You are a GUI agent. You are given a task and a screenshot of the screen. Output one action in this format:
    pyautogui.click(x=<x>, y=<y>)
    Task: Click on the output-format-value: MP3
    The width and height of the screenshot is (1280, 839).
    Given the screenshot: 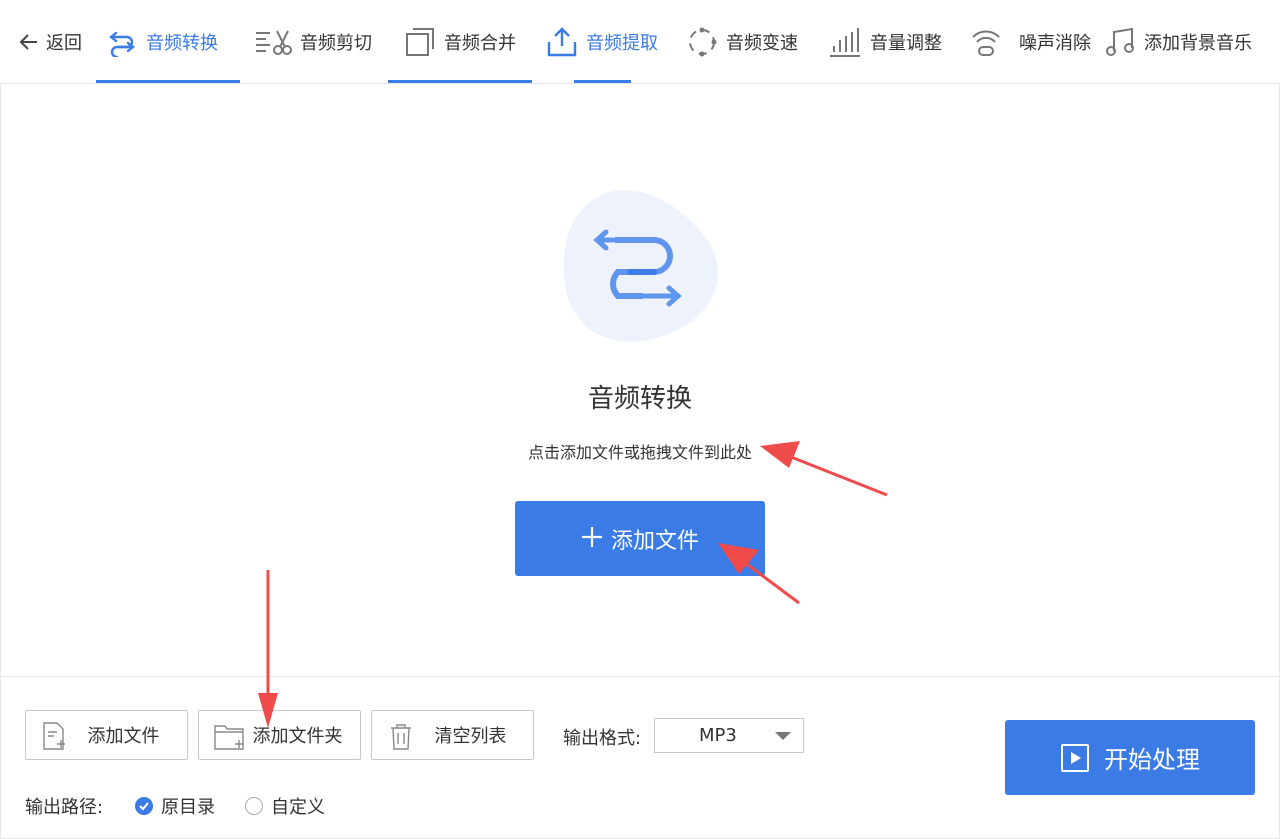 What is the action you would take?
    pyautogui.click(x=718, y=735)
    